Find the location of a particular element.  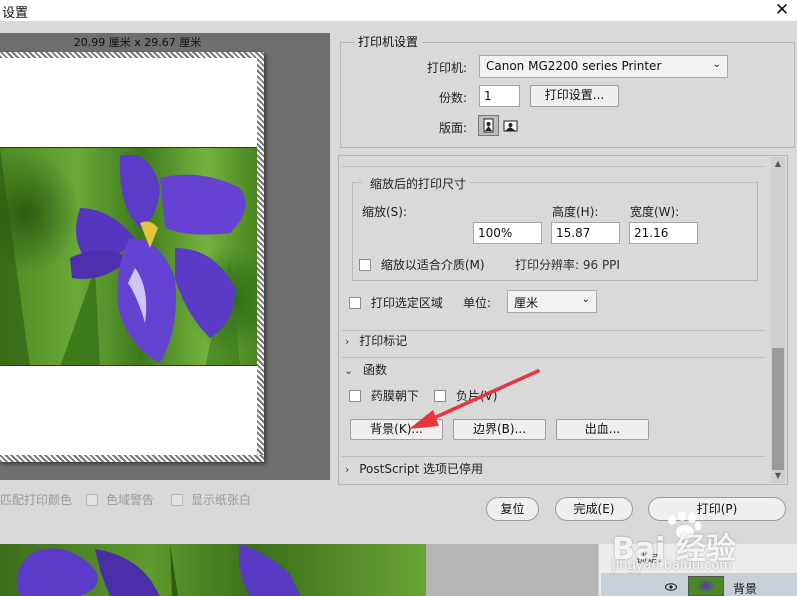

paper-margin-top is located at coordinates (132, 55).